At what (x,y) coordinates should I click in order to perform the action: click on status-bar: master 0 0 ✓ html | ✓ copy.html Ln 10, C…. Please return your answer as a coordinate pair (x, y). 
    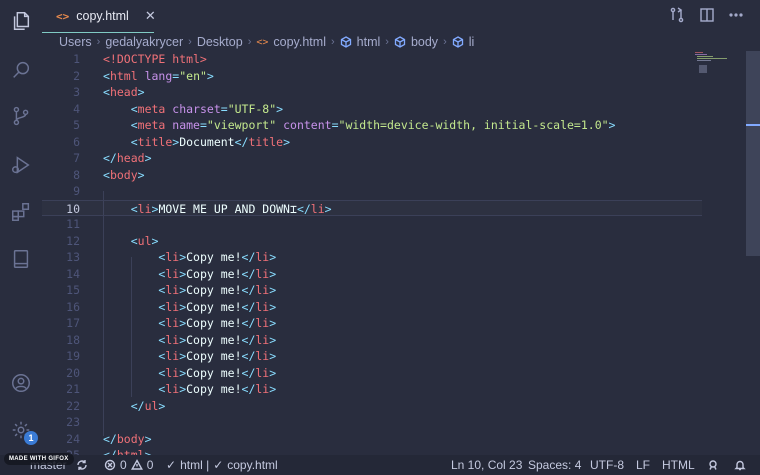
    Looking at the image, I should click on (380, 465).